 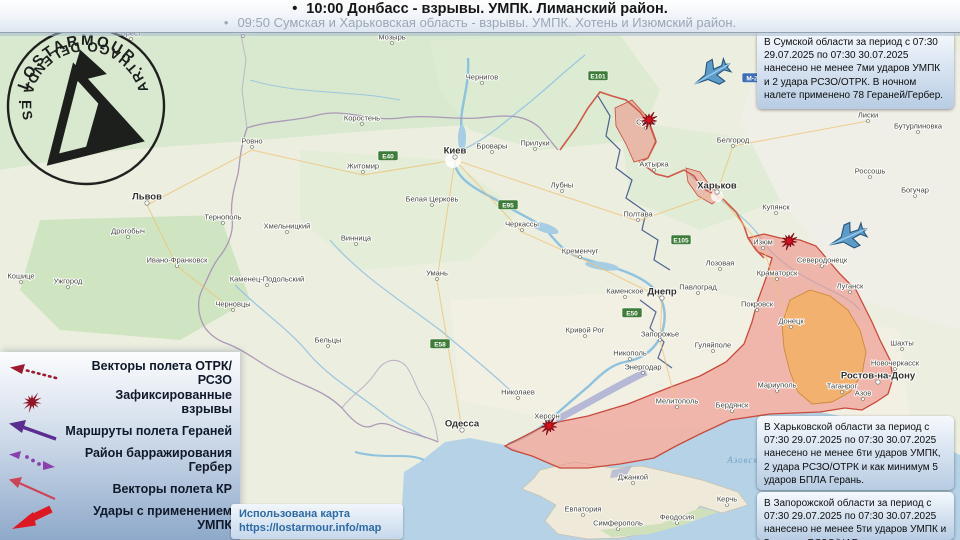 What do you see at coordinates (35, 402) in the screenshot?
I see `explosion-icon` at bounding box center [35, 402].